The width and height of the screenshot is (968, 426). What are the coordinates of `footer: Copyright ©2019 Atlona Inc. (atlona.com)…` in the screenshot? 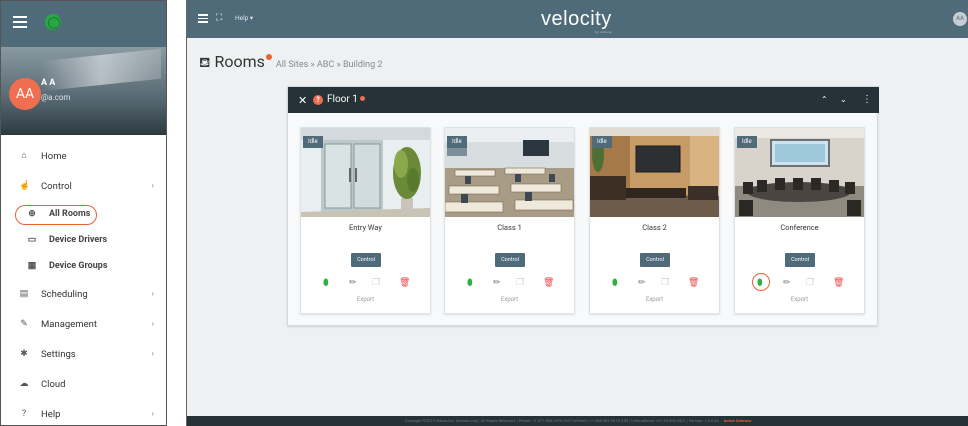 It's located at (577, 421).